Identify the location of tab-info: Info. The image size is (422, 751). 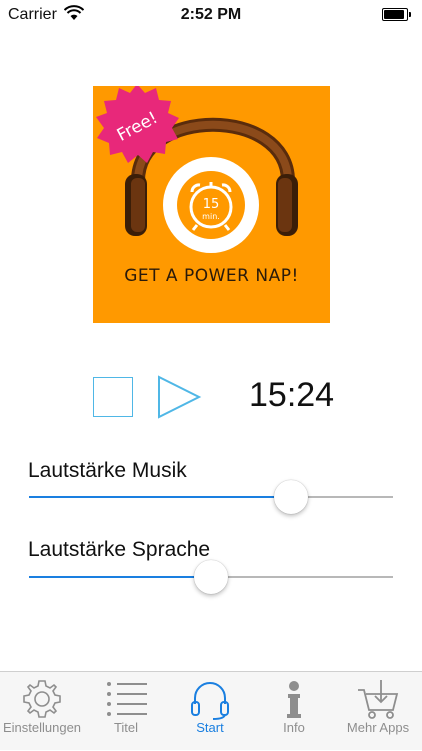
(294, 711).